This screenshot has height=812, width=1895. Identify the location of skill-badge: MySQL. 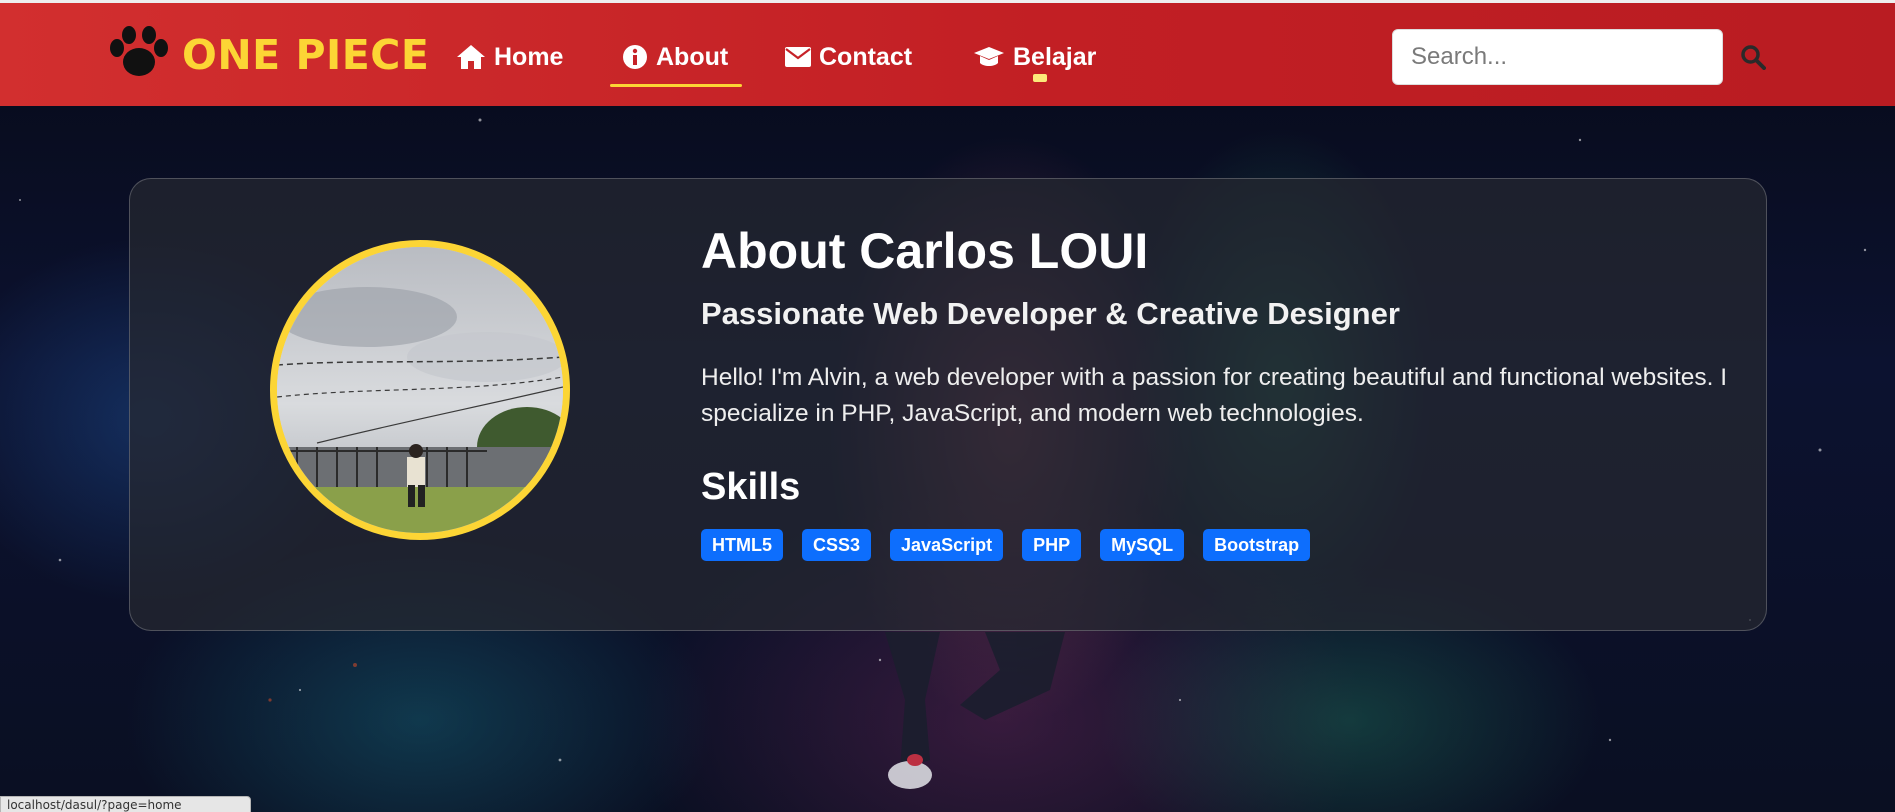
(1142, 545).